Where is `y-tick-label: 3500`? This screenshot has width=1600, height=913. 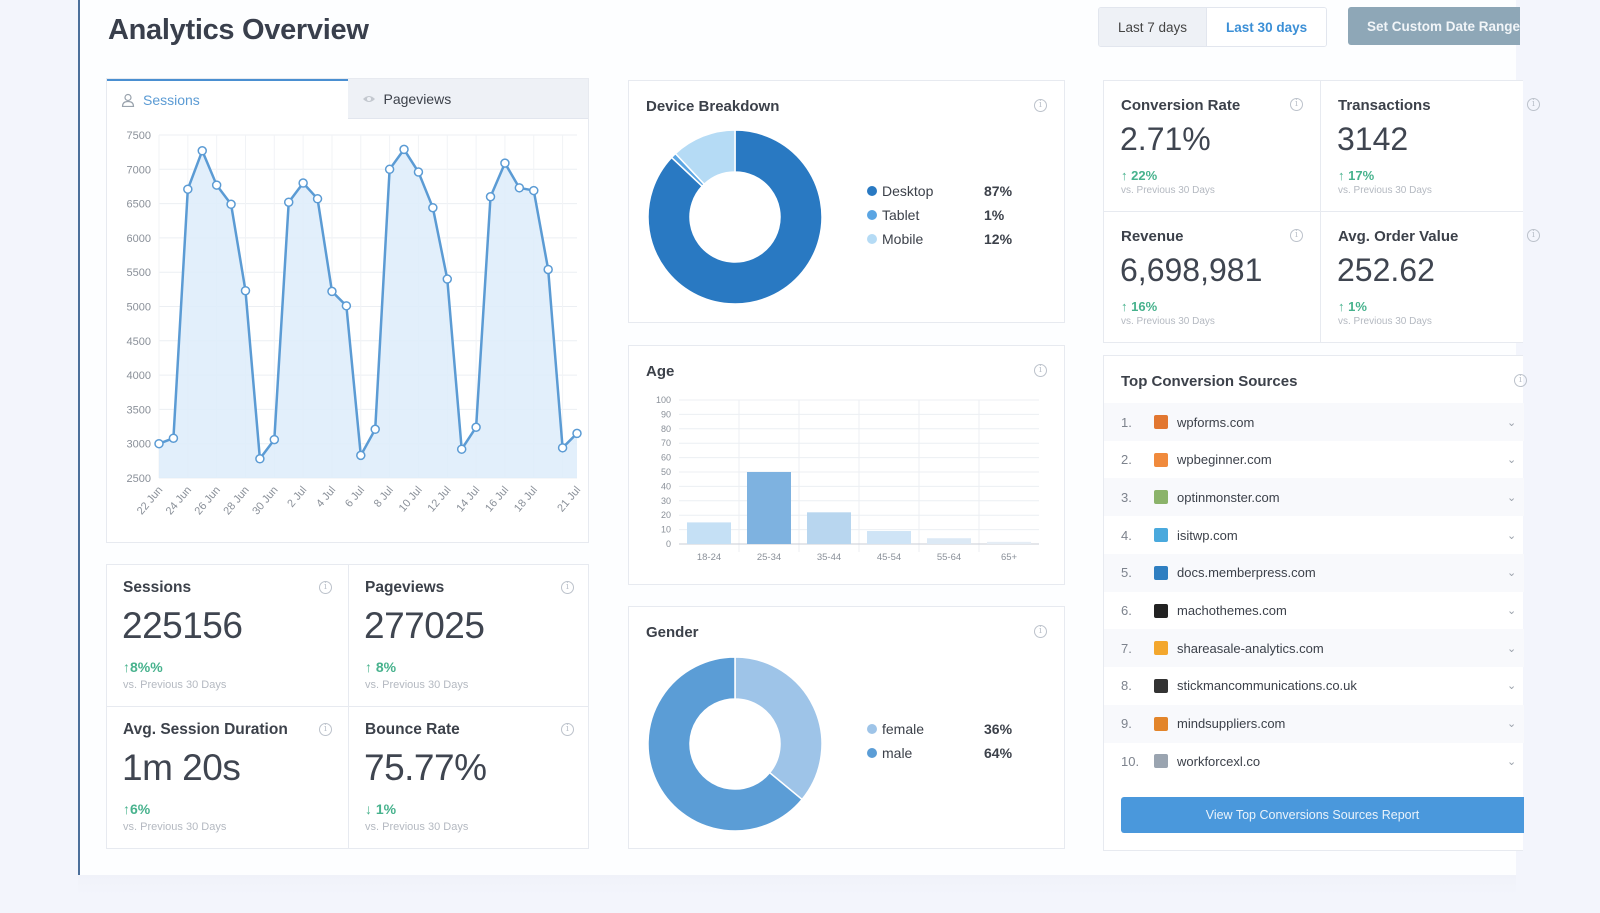
y-tick-label: 3500 is located at coordinates (139, 410).